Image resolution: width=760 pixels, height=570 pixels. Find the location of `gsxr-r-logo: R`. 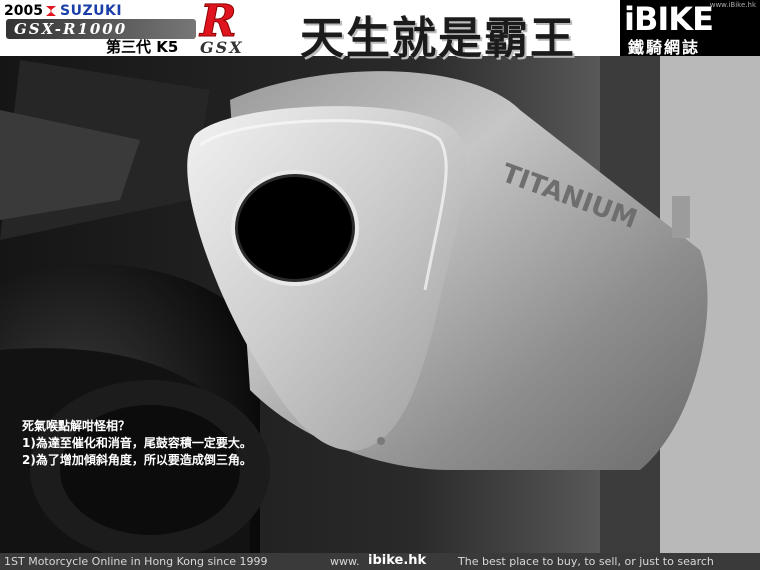

gsxr-r-logo: R is located at coordinates (217, 20).